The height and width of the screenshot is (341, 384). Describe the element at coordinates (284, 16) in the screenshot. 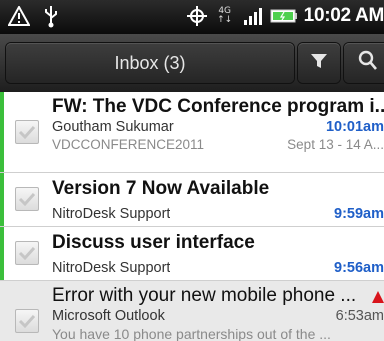

I see `battery-icon` at that location.